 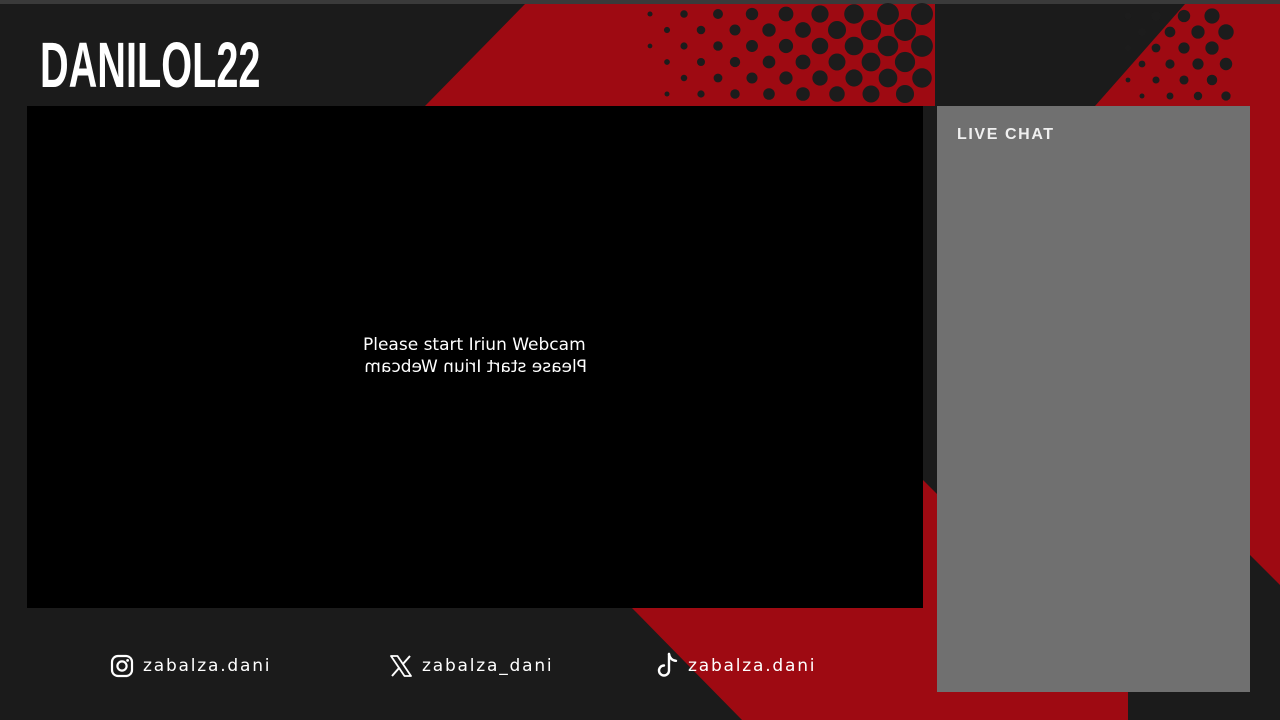 I want to click on social-instagram: zabalza.dani, so click(x=190, y=666).